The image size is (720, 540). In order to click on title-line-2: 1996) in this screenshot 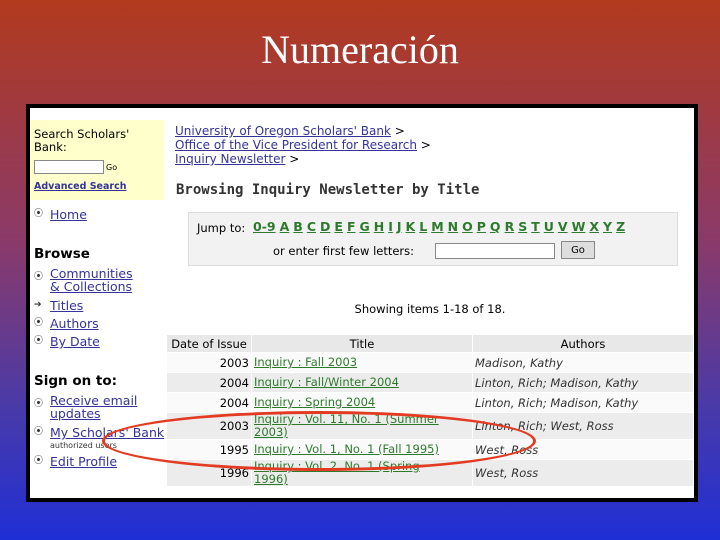, I will do `click(362, 479)`.